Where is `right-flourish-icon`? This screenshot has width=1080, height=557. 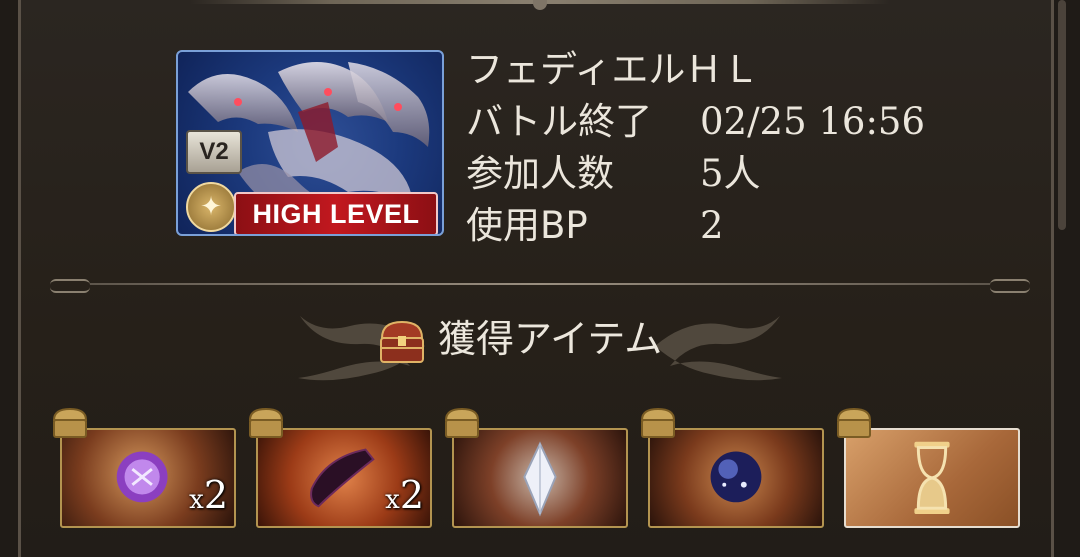 right-flourish-icon is located at coordinates (718, 348).